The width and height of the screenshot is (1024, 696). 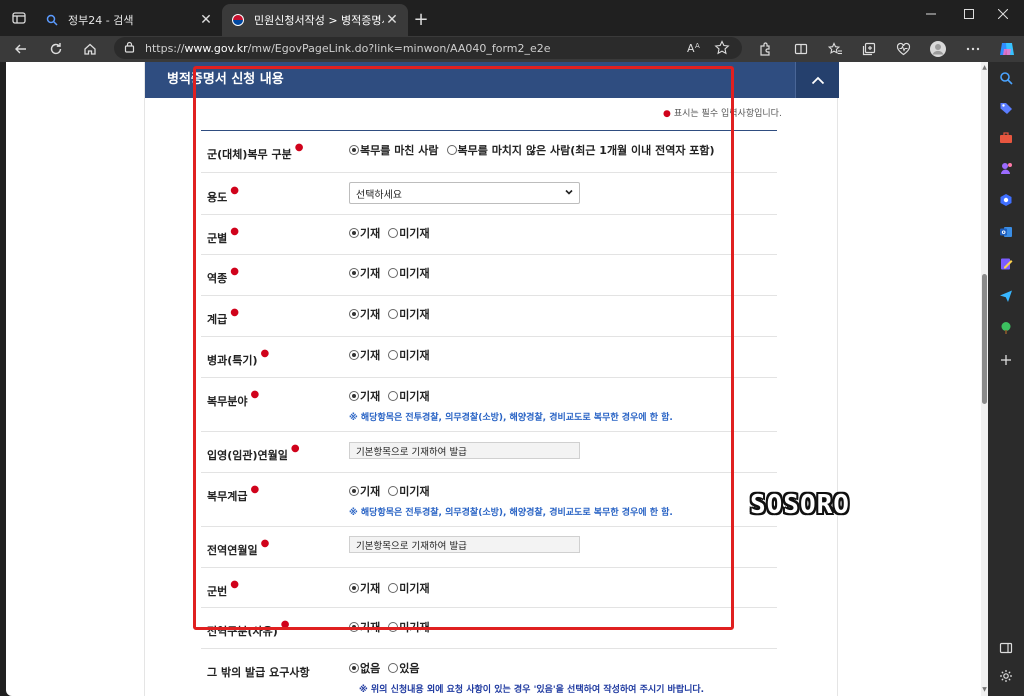 I want to click on lock-icon, so click(x=129, y=48).